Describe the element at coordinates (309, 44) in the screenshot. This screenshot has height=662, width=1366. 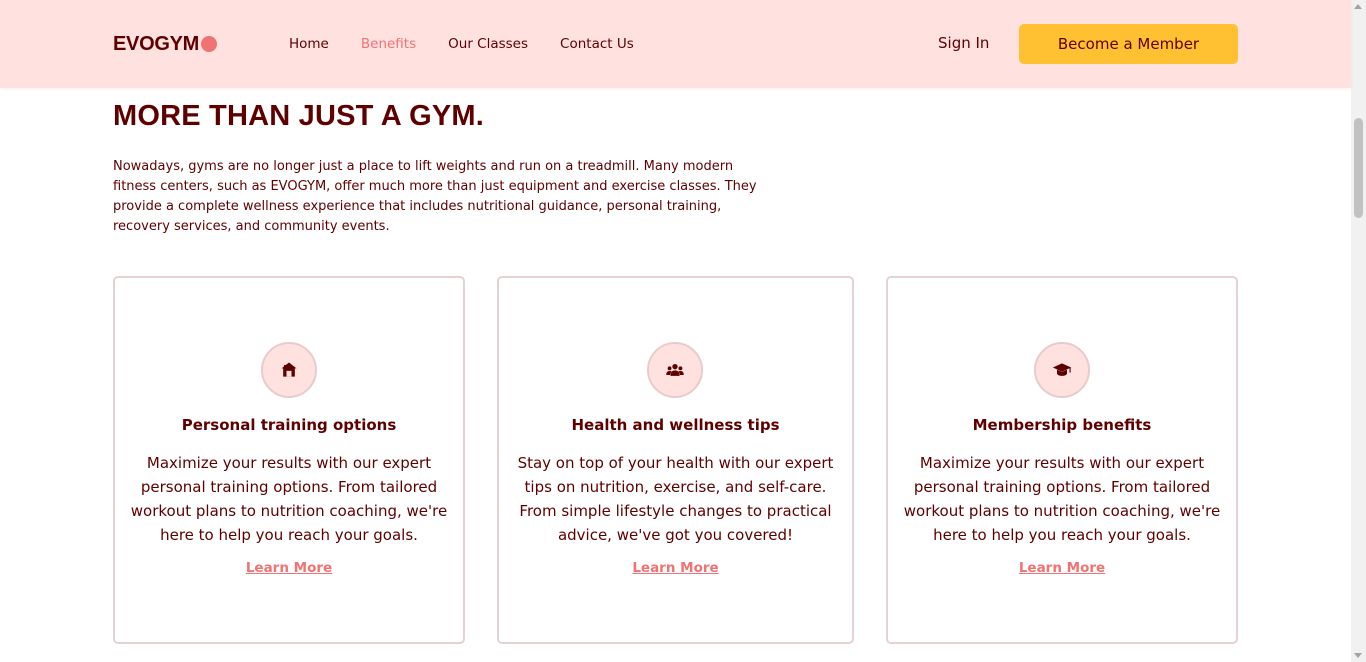
I see `nav-link-home: Home` at that location.